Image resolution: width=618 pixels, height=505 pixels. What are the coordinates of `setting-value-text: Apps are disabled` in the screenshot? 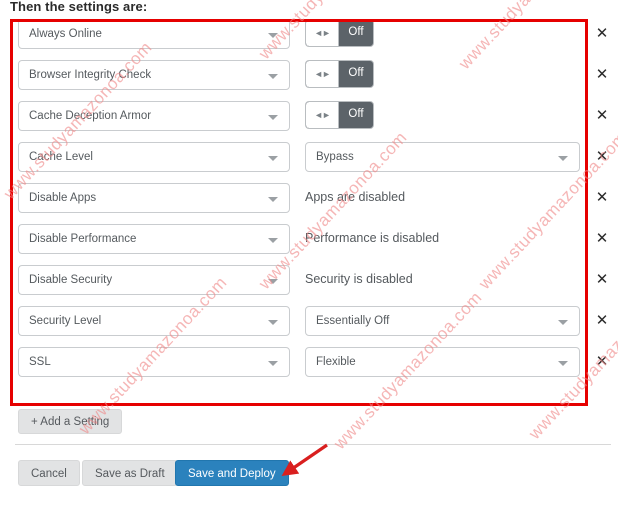 It's located at (355, 197).